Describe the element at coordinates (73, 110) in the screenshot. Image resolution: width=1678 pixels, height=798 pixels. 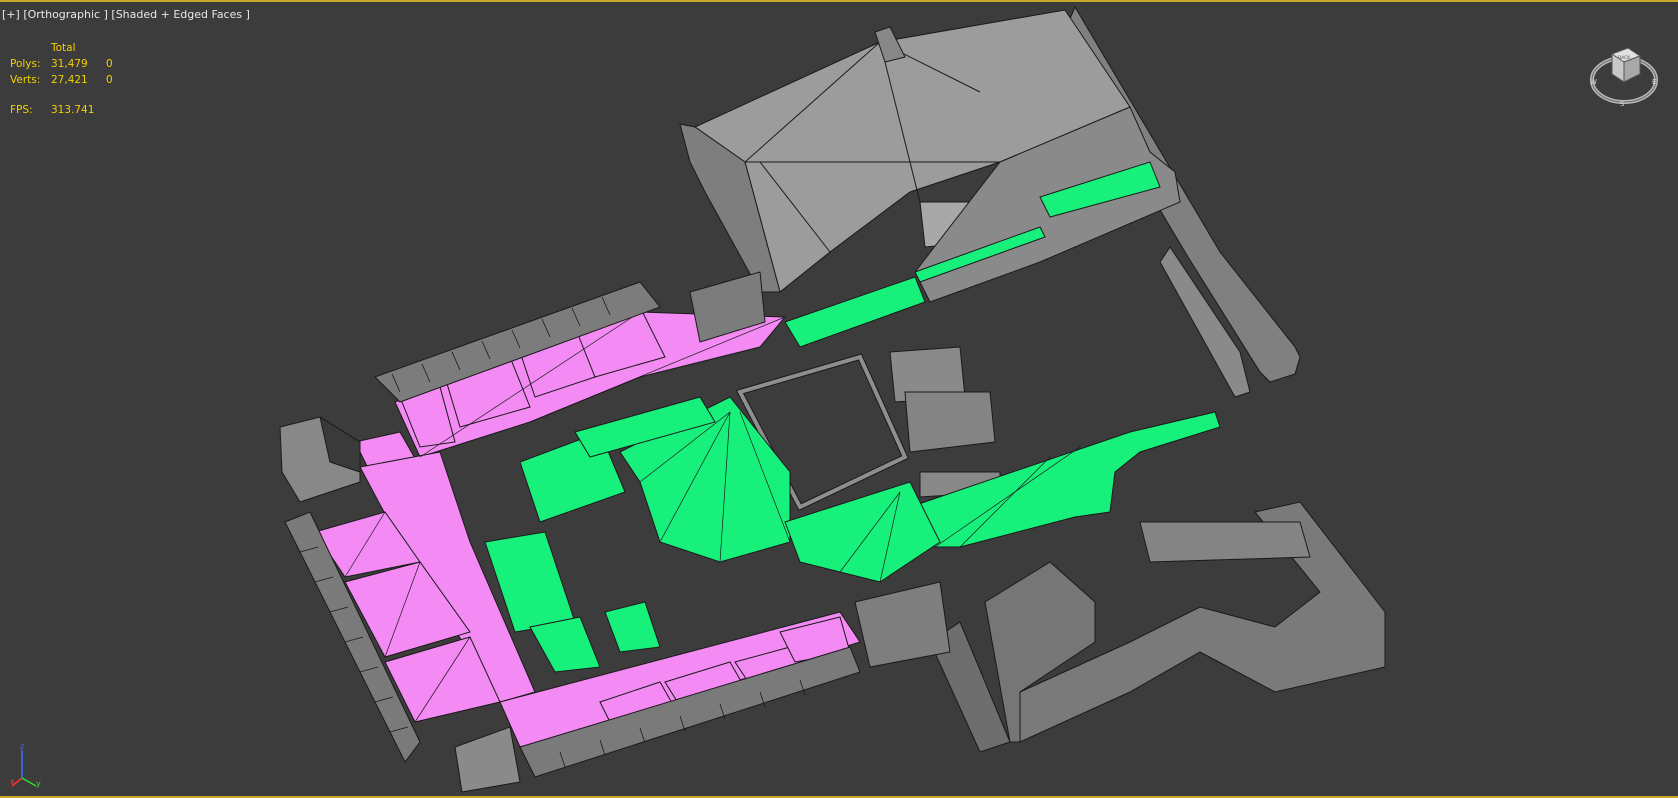
I see `stats-fps-value: 313.741` at that location.